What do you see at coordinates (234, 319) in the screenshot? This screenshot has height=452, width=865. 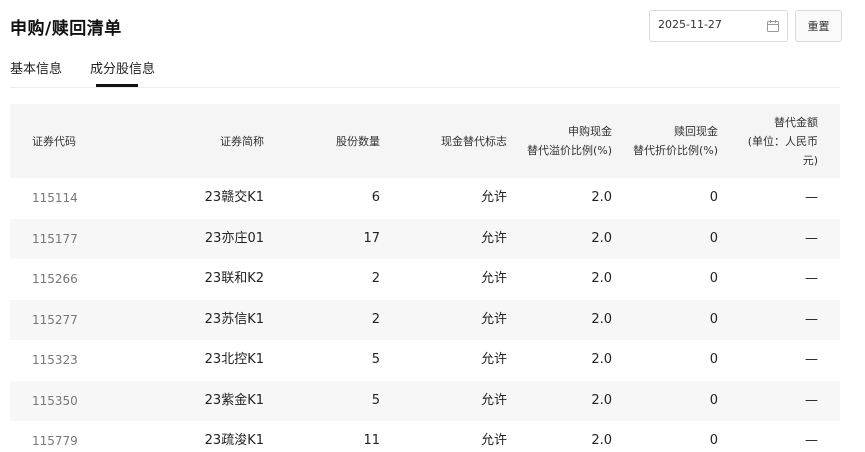 I see `cell-name: 23苏信K1` at bounding box center [234, 319].